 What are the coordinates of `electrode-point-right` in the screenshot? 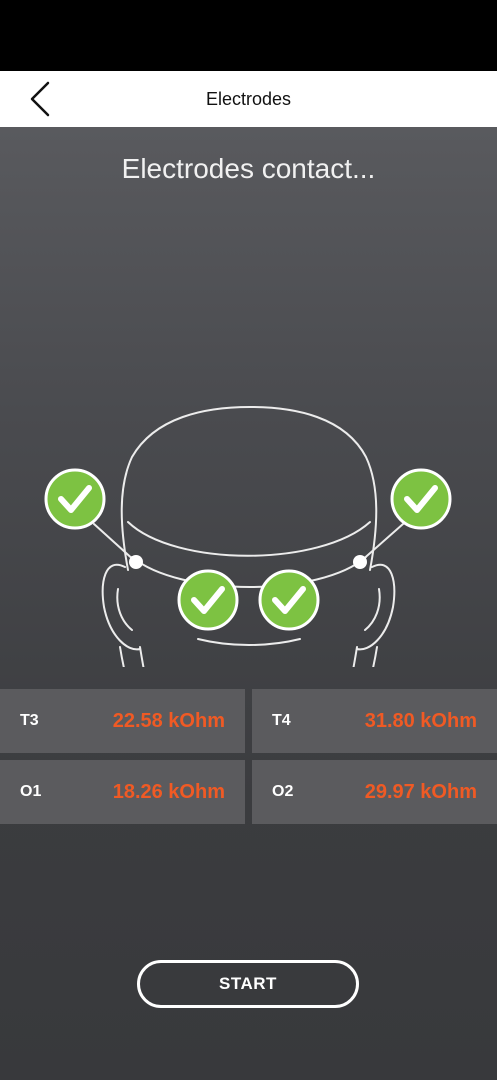 It's located at (360, 562).